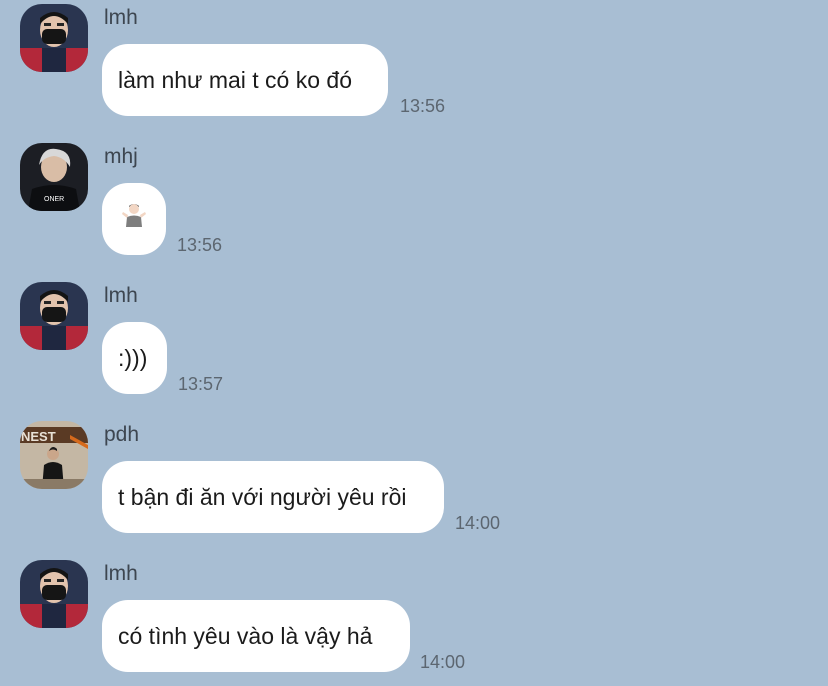  Describe the element at coordinates (54, 177) in the screenshot. I see `mhj-avatar: ONER` at that location.